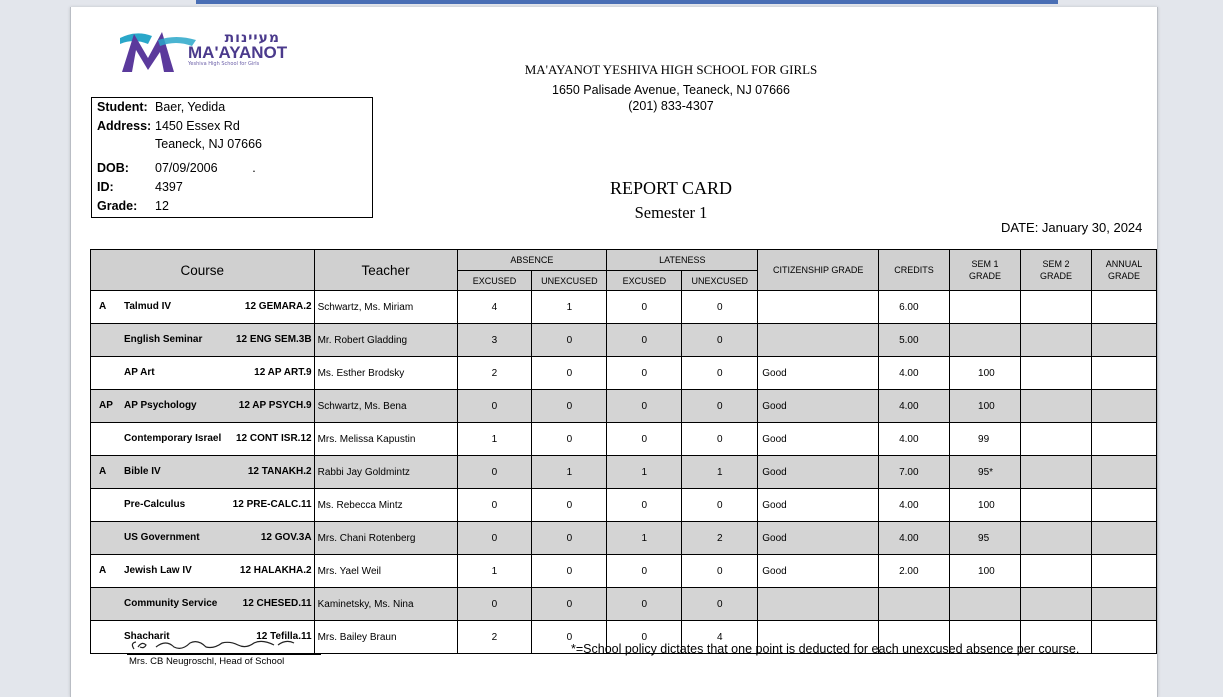  Describe the element at coordinates (117, 206) in the screenshot. I see `info-label: Grade:` at that location.